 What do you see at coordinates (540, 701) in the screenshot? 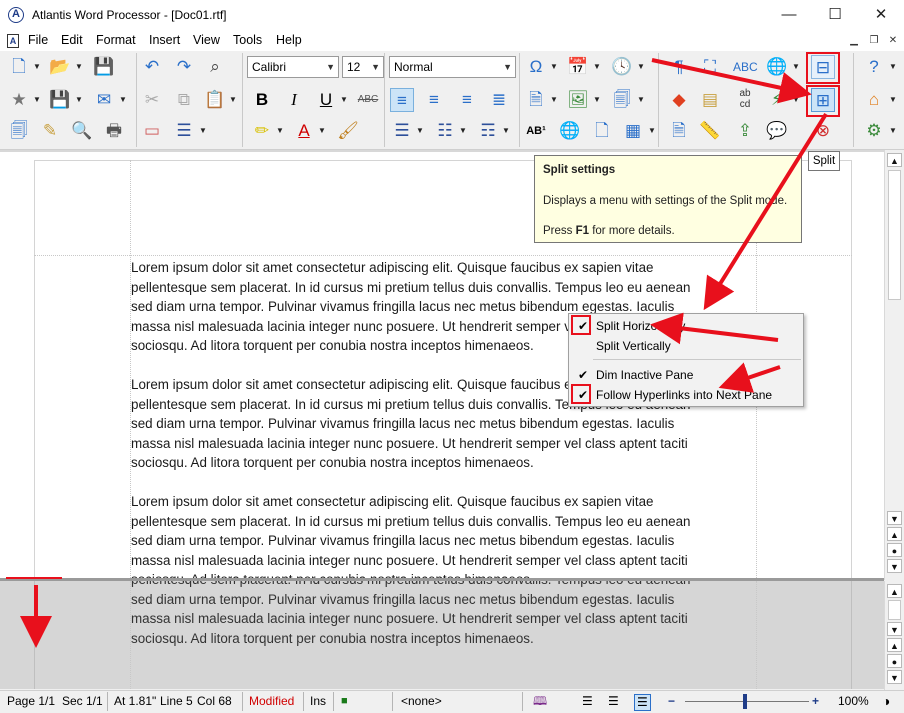
I see `book-view-icon: 🕮` at bounding box center [540, 701].